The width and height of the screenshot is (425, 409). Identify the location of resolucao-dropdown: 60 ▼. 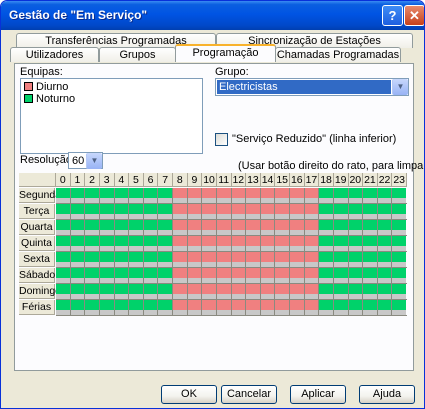
(85, 160).